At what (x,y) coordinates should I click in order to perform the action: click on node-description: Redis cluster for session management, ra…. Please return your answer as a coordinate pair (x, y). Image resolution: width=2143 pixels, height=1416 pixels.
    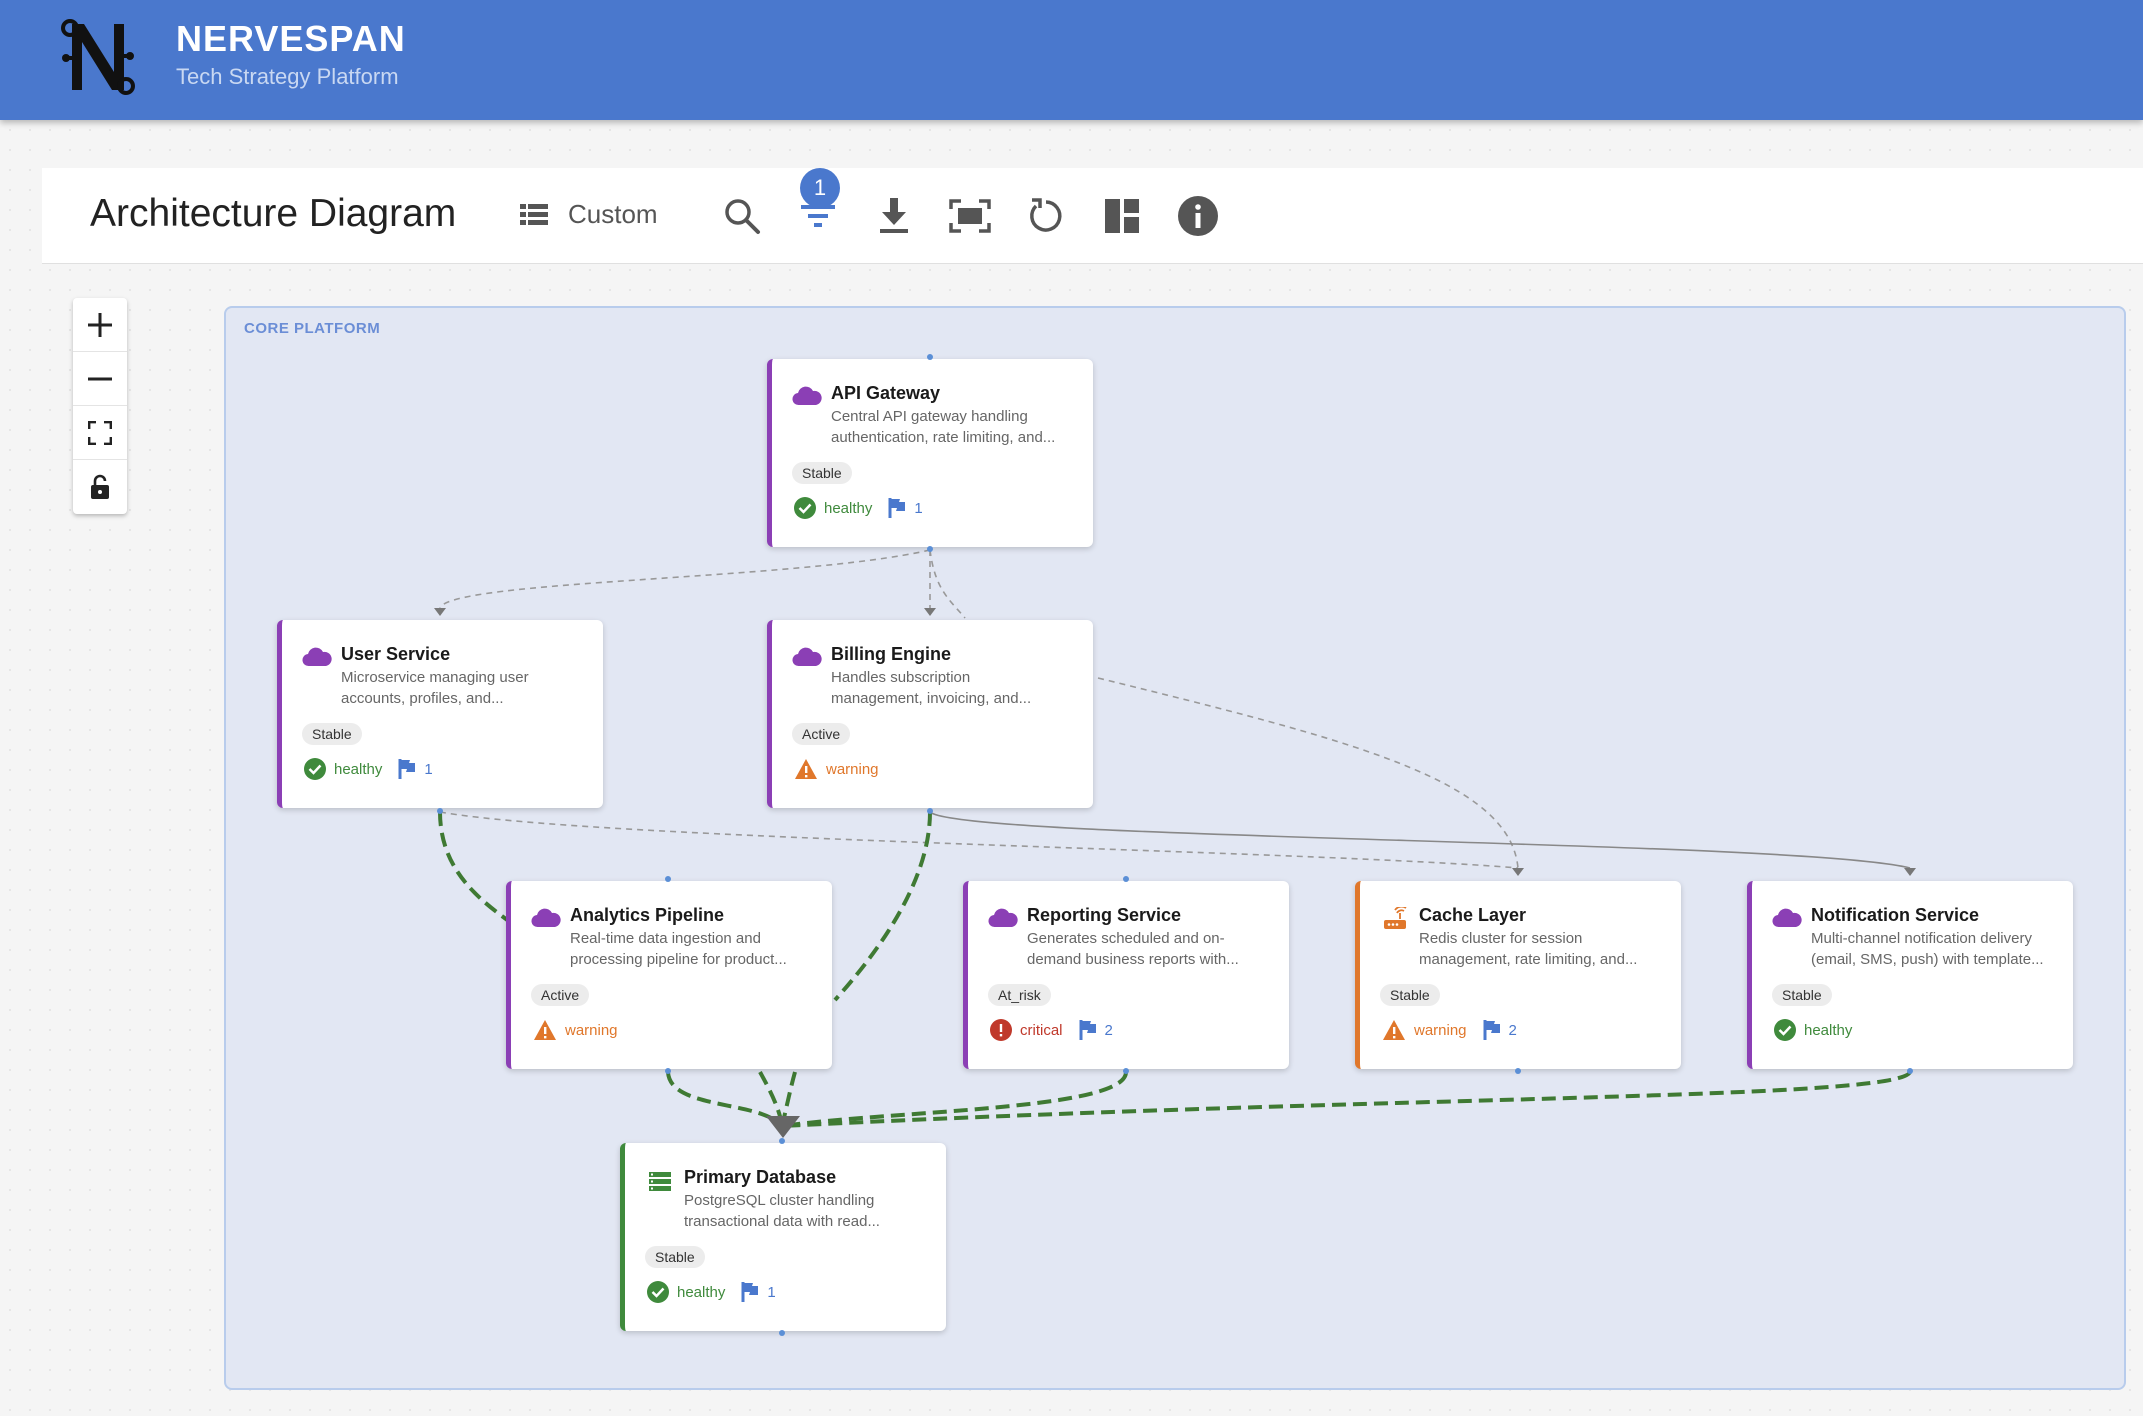
    Looking at the image, I should click on (1545, 949).